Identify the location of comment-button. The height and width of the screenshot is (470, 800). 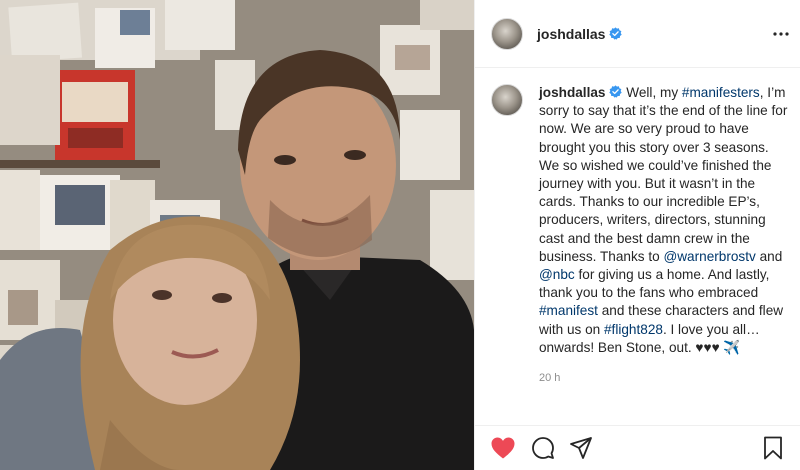
(543, 448).